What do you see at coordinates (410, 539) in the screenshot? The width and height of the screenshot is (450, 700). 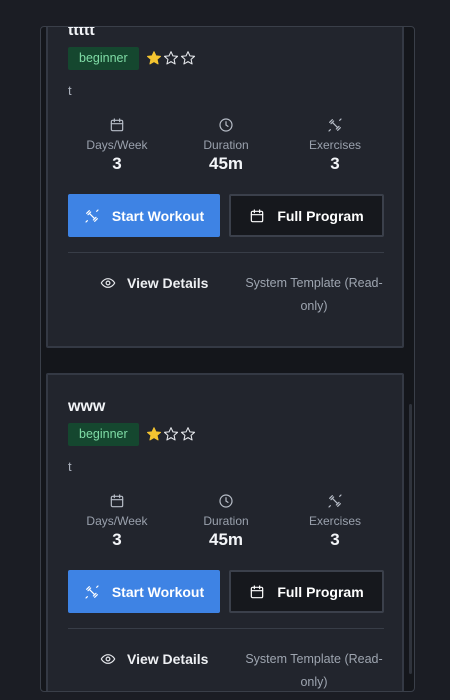 I see `scrollbar-thumb` at bounding box center [410, 539].